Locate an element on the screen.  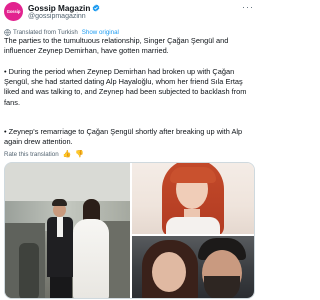
author-handle: @gossipmagazinn is located at coordinates (57, 16).